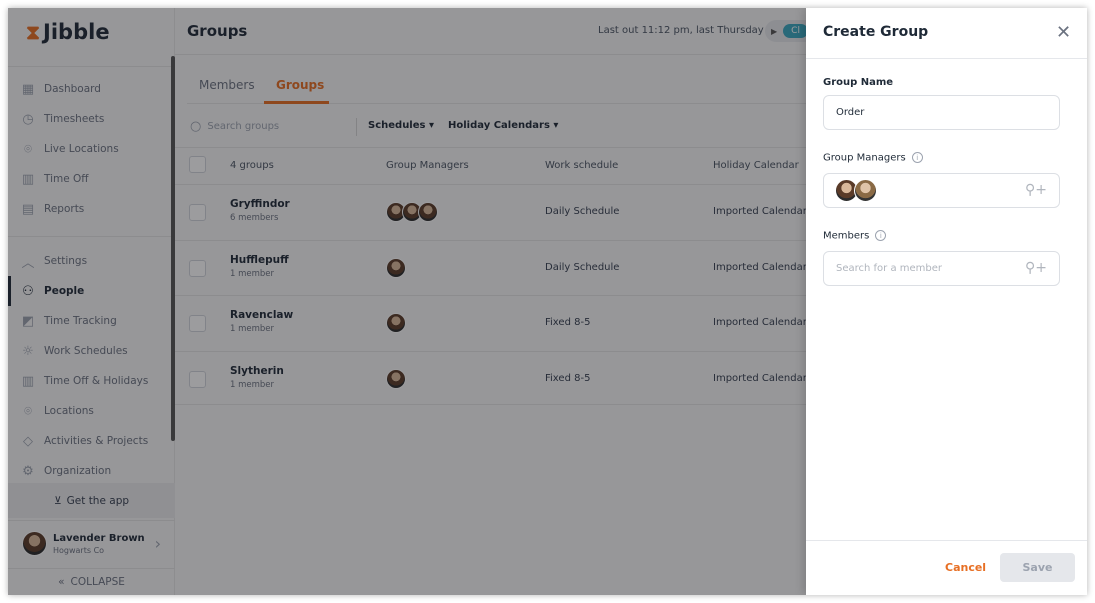 The width and height of the screenshot is (1095, 603). What do you see at coordinates (858, 82) in the screenshot?
I see `group-name-label: Group Name` at bounding box center [858, 82].